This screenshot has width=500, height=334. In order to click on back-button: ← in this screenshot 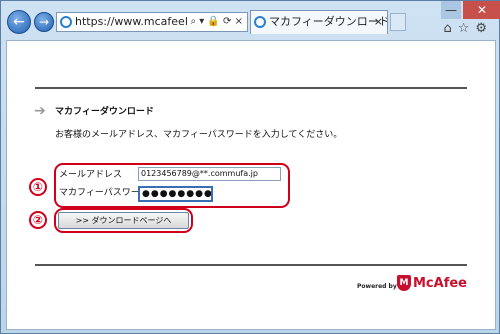, I will do `click(19, 22)`.